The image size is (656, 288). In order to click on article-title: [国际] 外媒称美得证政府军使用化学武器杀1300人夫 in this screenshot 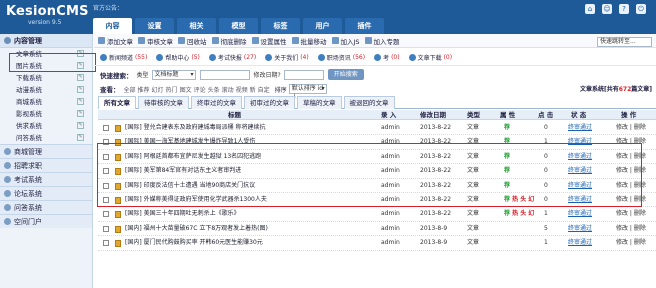, I will do `click(196, 200)`.